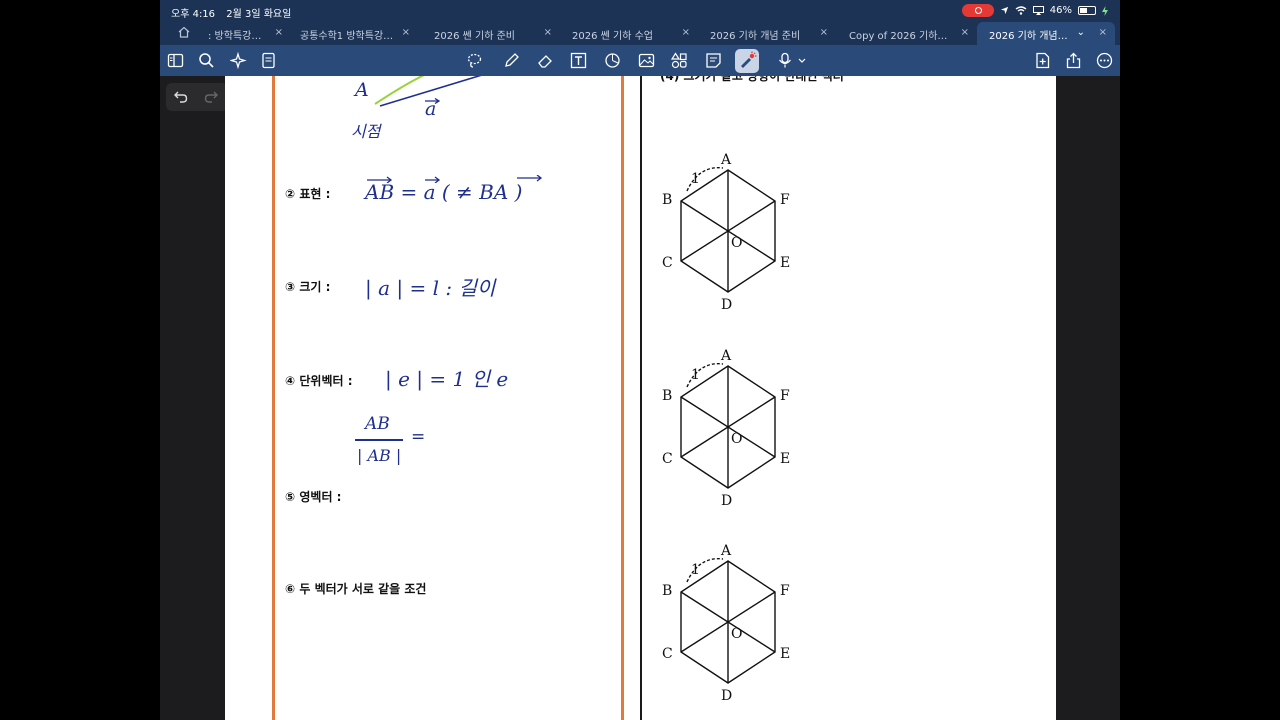  I want to click on handwriting-point-a: A, so click(362, 90).